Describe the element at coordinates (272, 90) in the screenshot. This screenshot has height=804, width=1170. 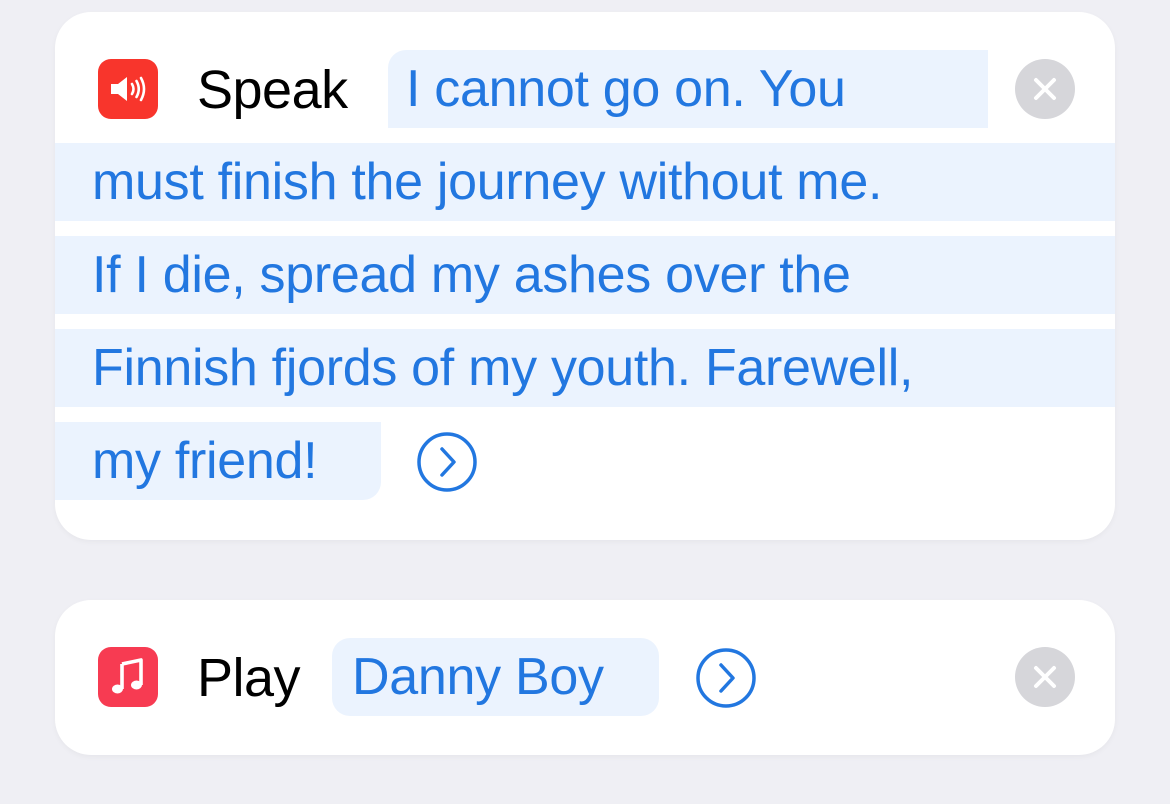
I see `speak-label: Speak` at that location.